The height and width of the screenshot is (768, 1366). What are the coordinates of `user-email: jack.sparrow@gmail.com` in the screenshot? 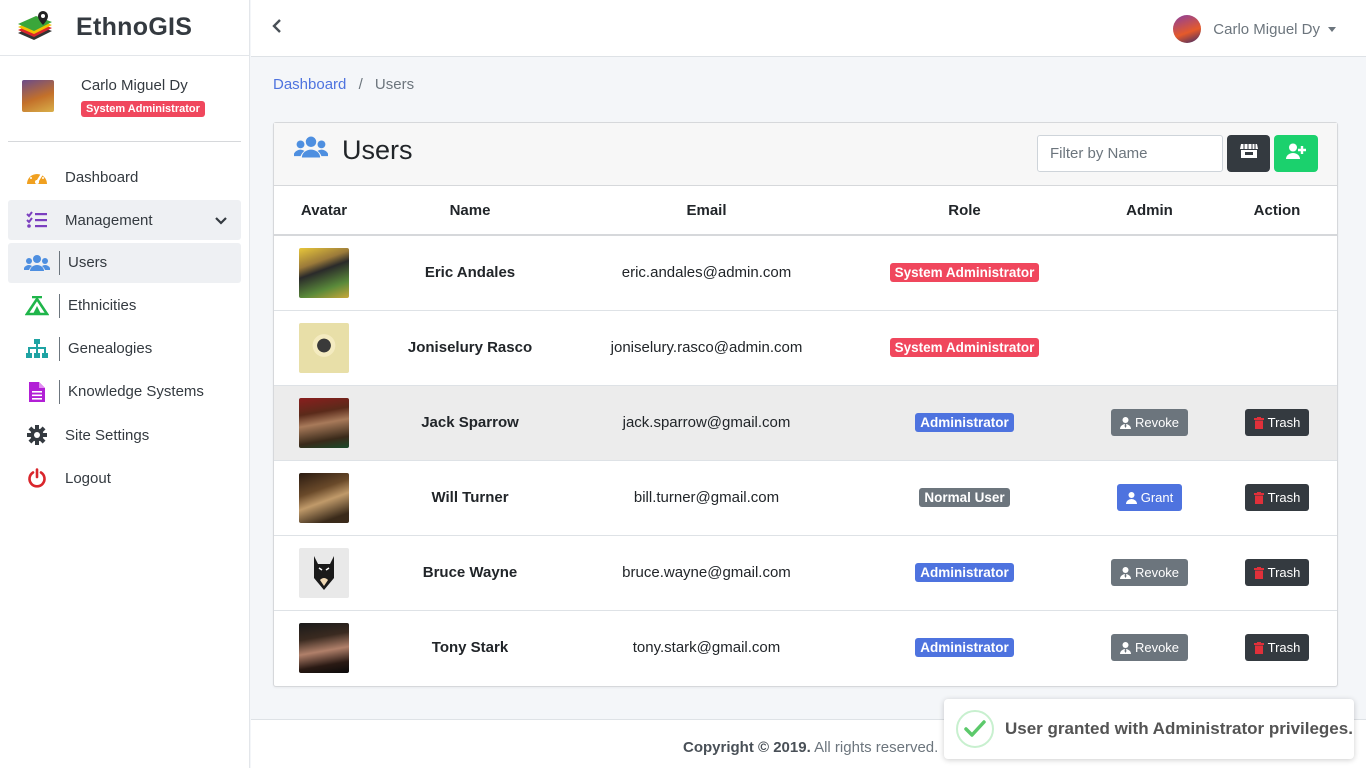 It's located at (706, 422).